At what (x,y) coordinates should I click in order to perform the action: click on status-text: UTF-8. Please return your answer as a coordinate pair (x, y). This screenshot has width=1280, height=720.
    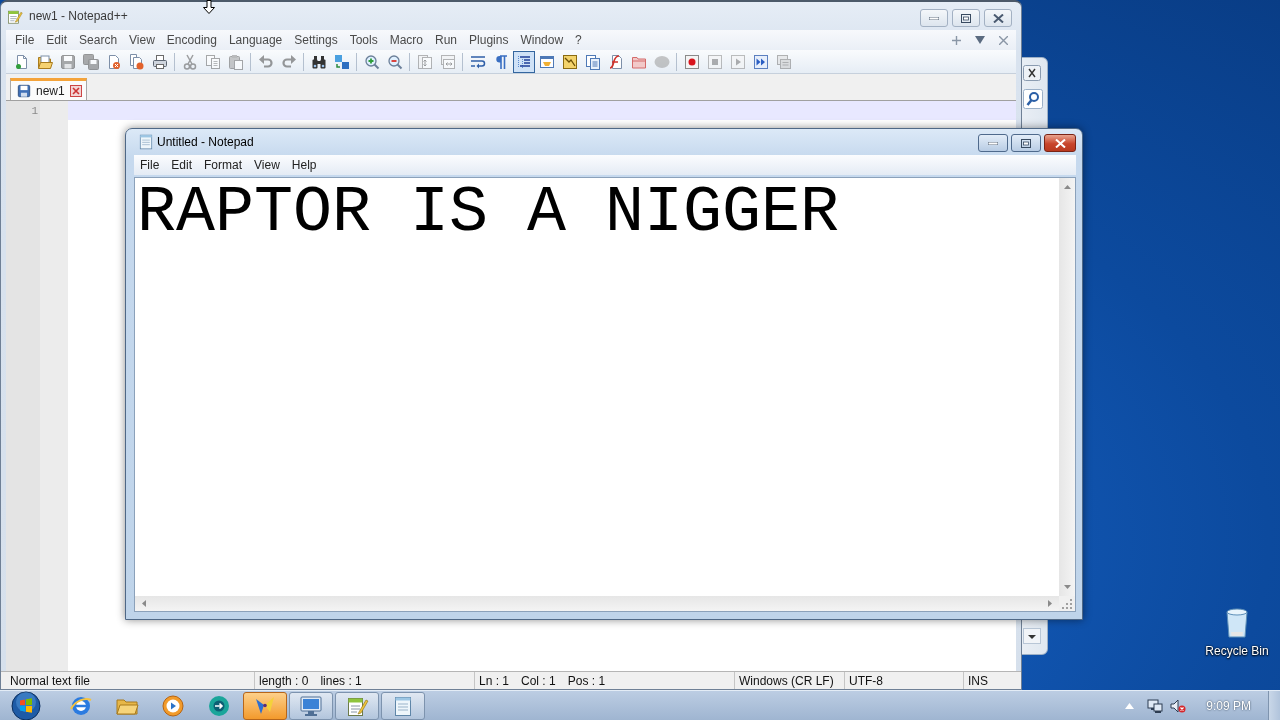
    Looking at the image, I should click on (866, 681).